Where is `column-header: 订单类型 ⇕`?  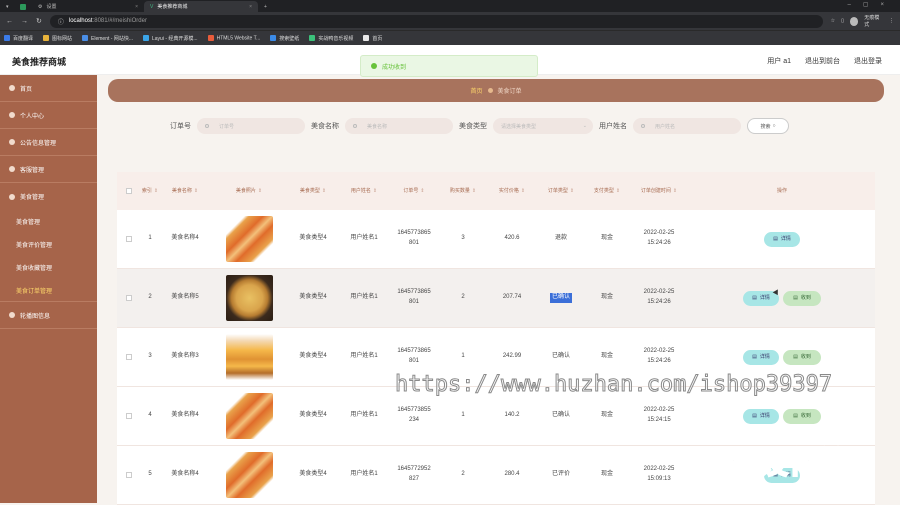 column-header: 订单类型 ⇕ is located at coordinates (561, 191).